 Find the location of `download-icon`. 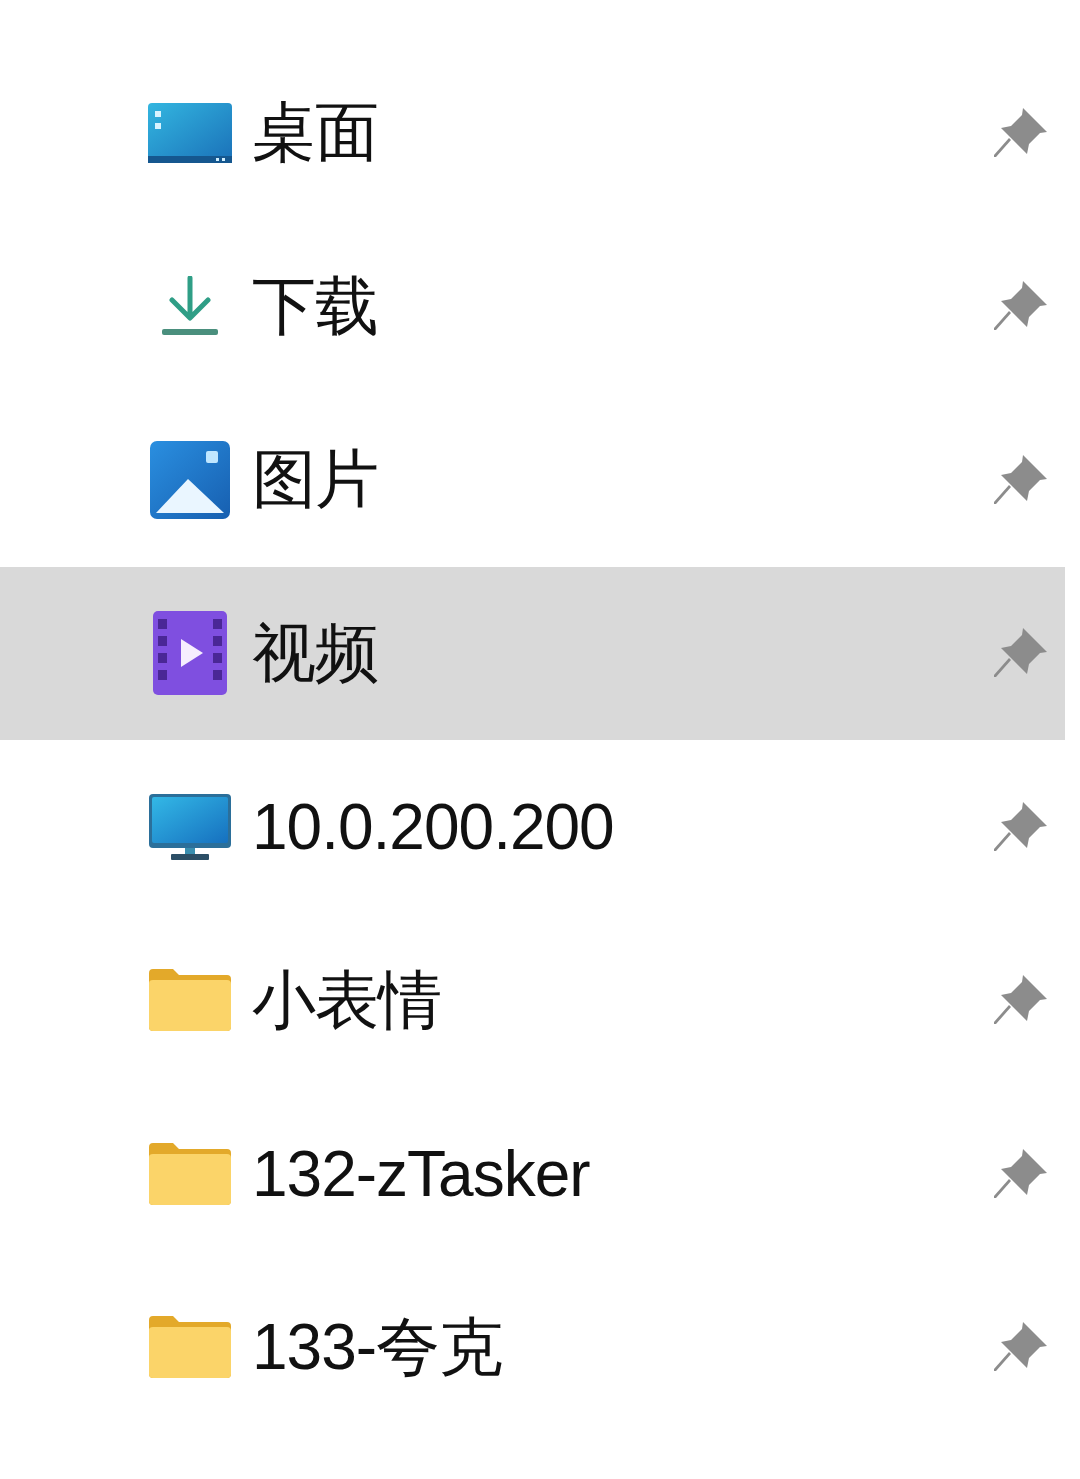

download-icon is located at coordinates (190, 306).